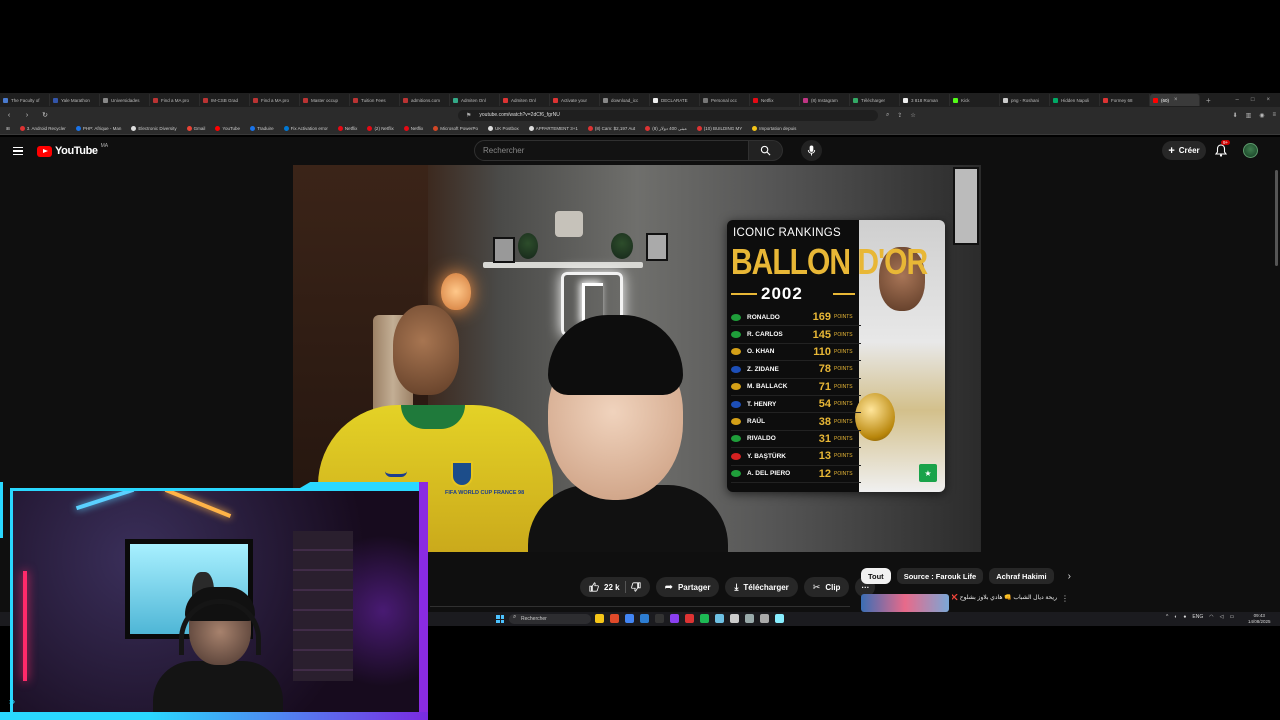 This screenshot has width=1280, height=720. I want to click on minimize-icon: –, so click(1237, 100).